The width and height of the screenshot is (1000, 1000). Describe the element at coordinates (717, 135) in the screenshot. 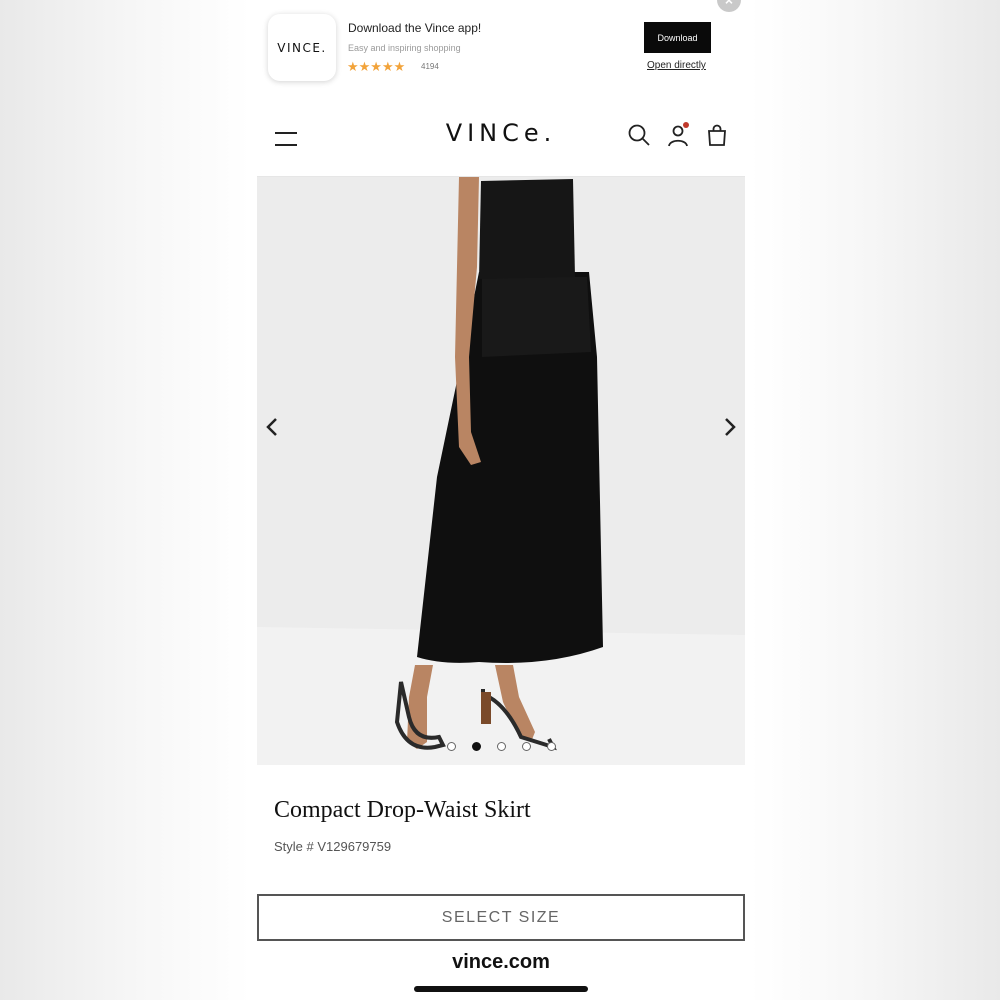

I see `shopping-bag-icon` at that location.